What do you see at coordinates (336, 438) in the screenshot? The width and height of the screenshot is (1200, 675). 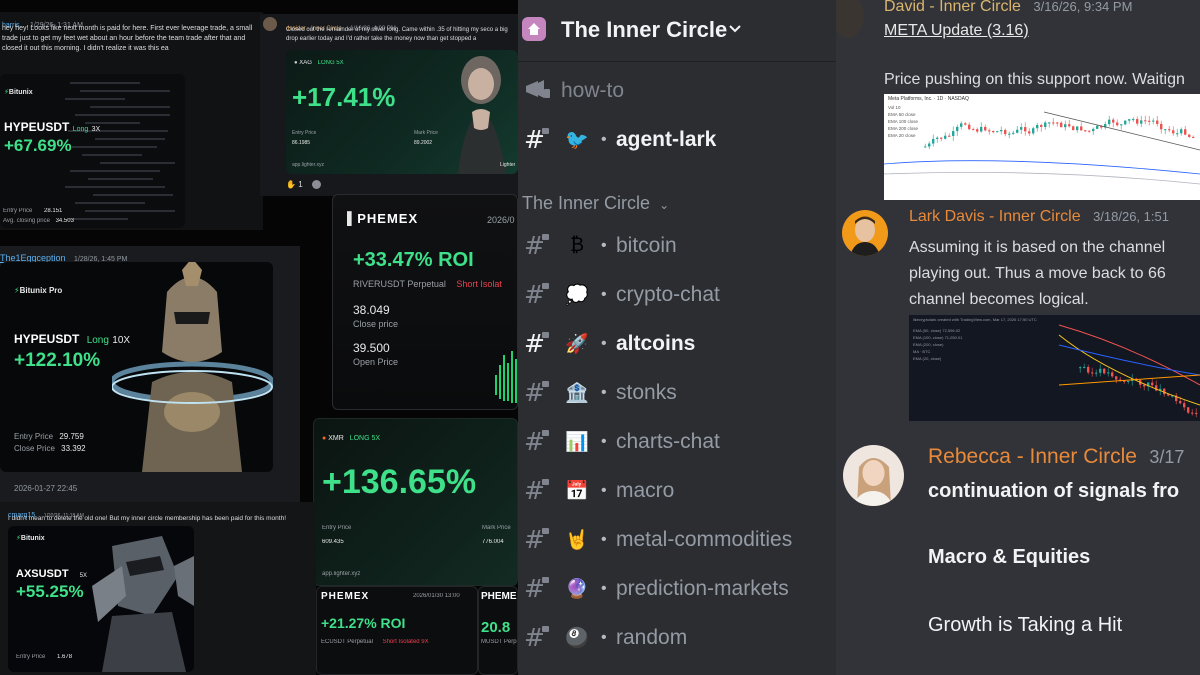 I see `asset: XMR` at bounding box center [336, 438].